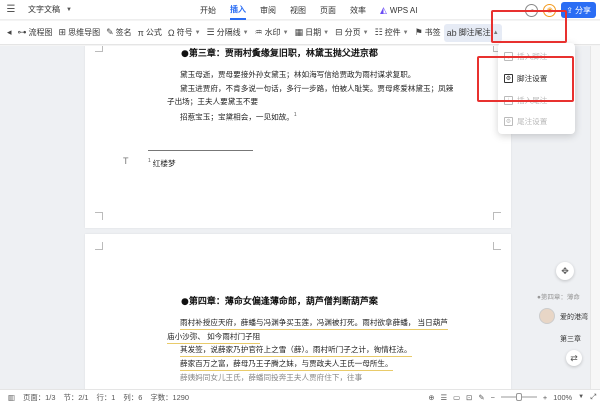 The width and height of the screenshot is (600, 405). Describe the element at coordinates (317, 88) in the screenshot. I see `paragraph: 黛玉进贾府，不肯多说一句话，多行一步路，怕被人耻笑。贾母疼爱林黛玉；凤辣` at that location.